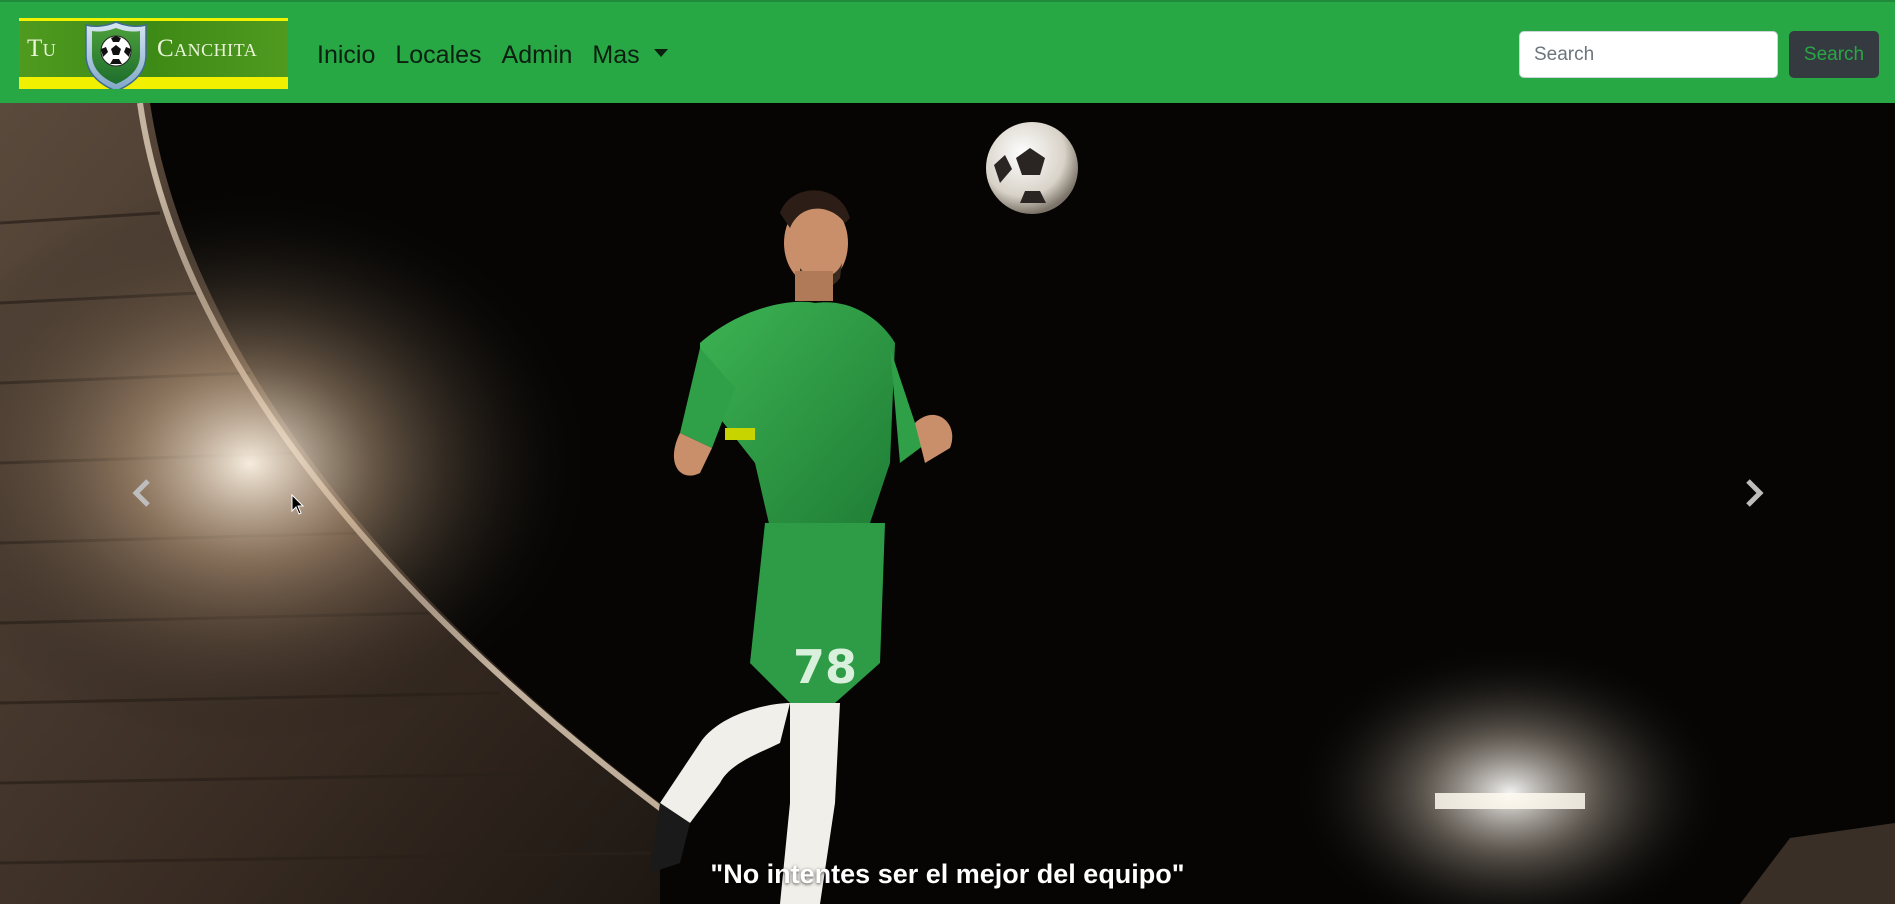 This screenshot has height=904, width=1895. What do you see at coordinates (153, 83) in the screenshot?
I see `logo-yellow-band` at bounding box center [153, 83].